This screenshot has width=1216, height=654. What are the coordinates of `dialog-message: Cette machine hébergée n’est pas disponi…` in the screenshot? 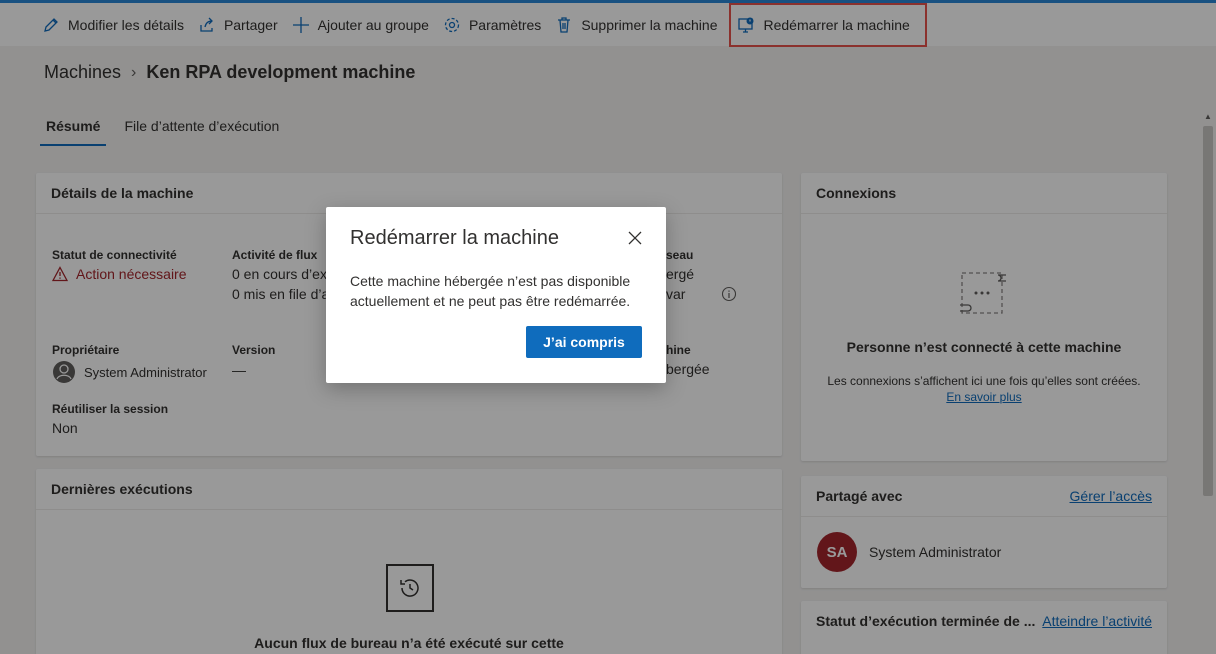 It's located at (490, 291).